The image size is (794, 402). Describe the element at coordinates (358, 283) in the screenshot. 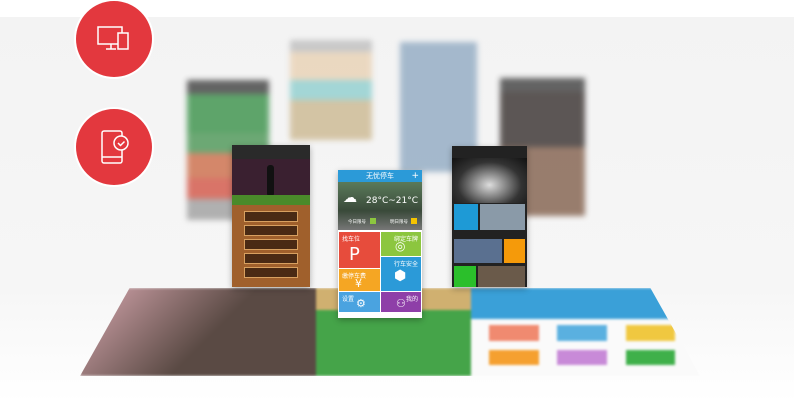

I see `yen-icon: ¥` at that location.